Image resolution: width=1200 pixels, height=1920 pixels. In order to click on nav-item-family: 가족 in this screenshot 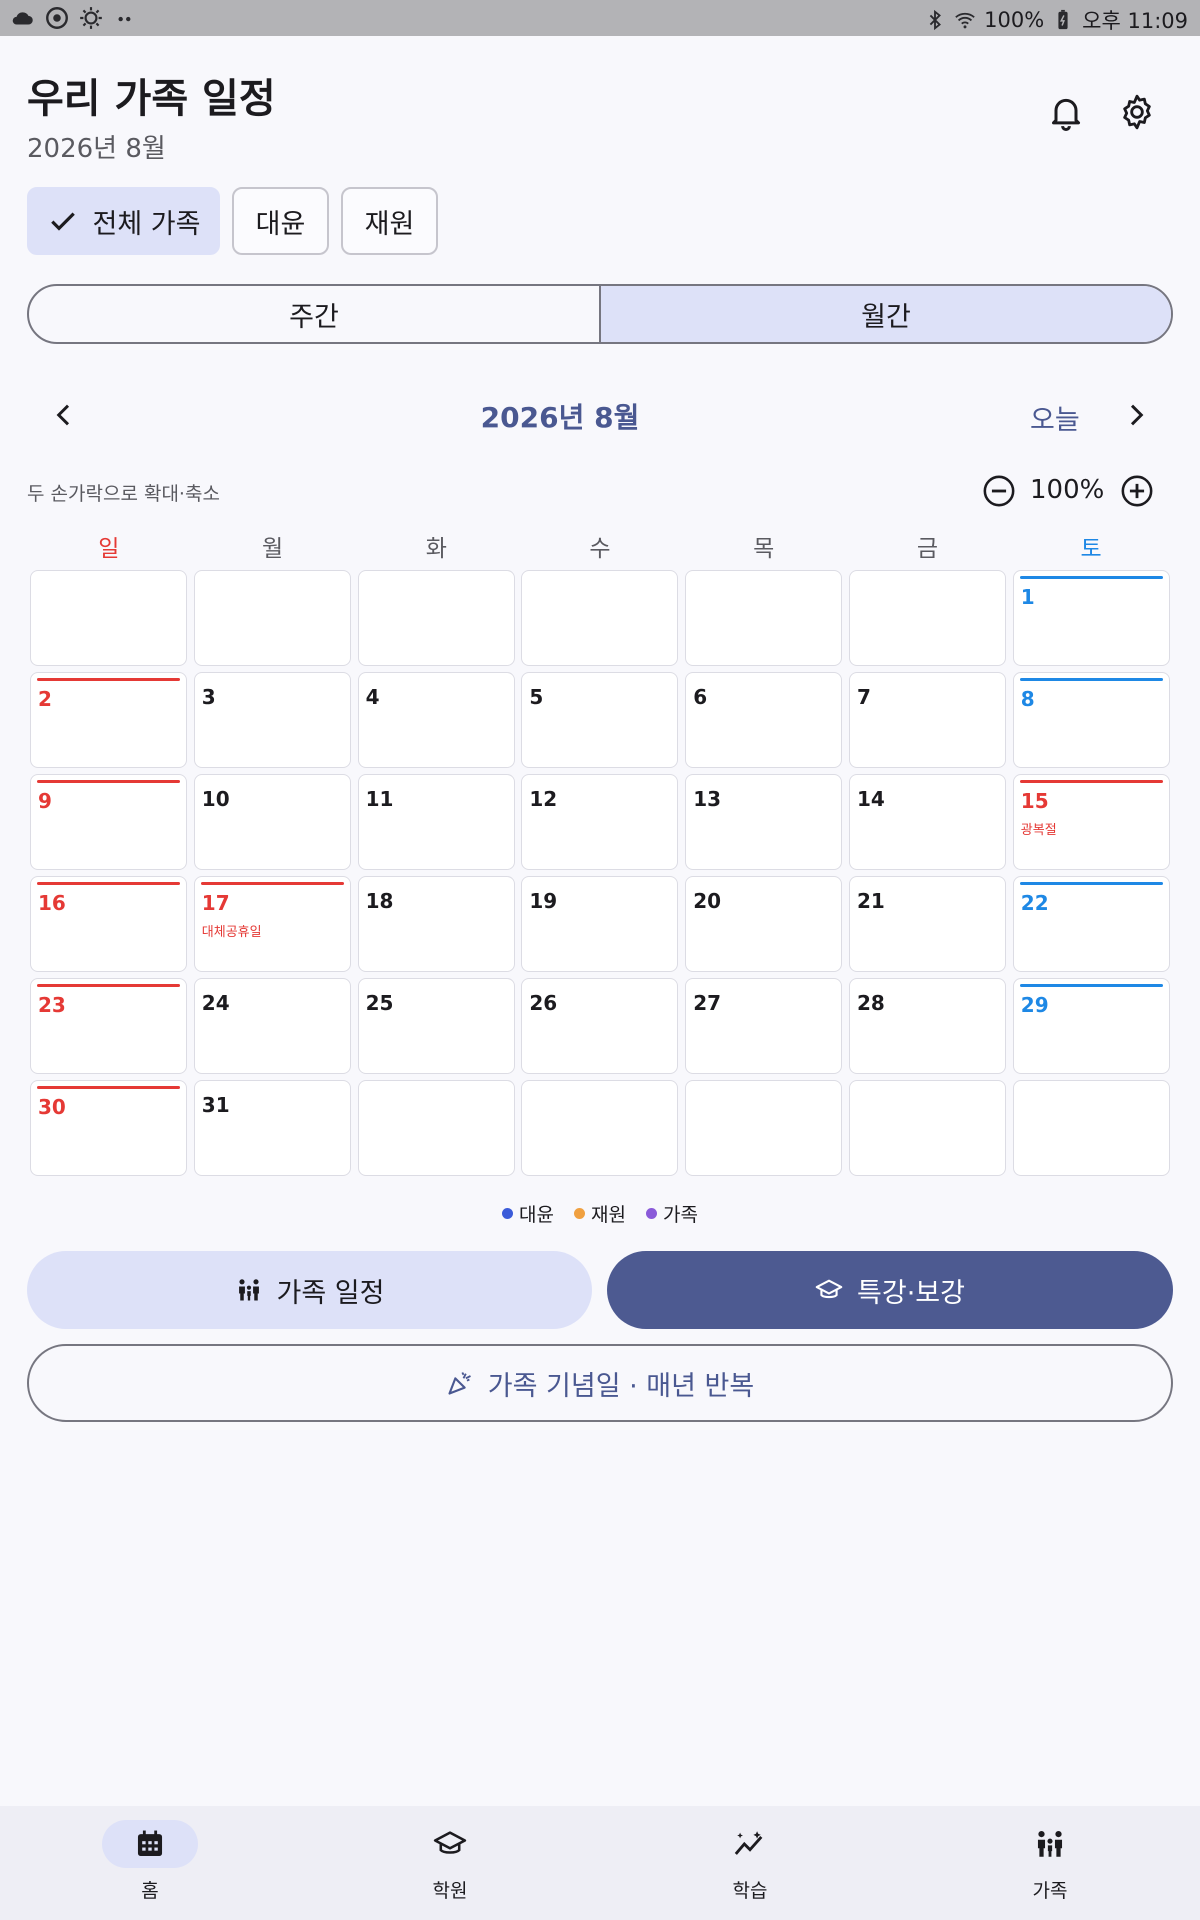, I will do `click(1050, 1863)`.